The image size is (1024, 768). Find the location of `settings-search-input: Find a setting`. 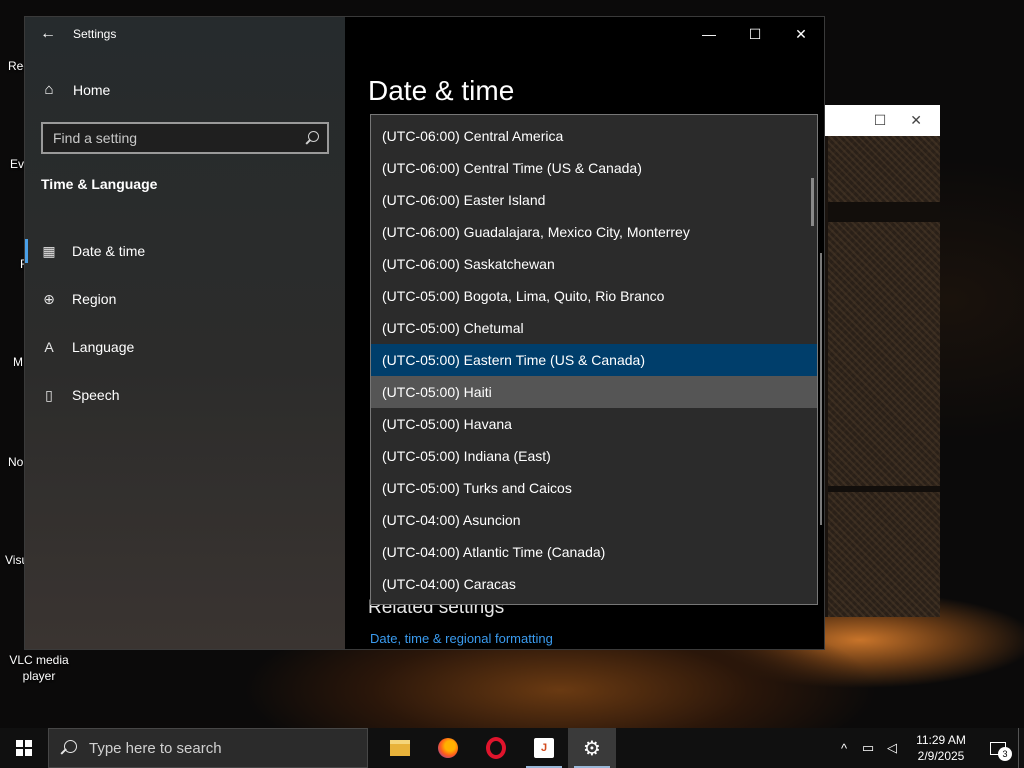

settings-search-input: Find a setting is located at coordinates (185, 138).